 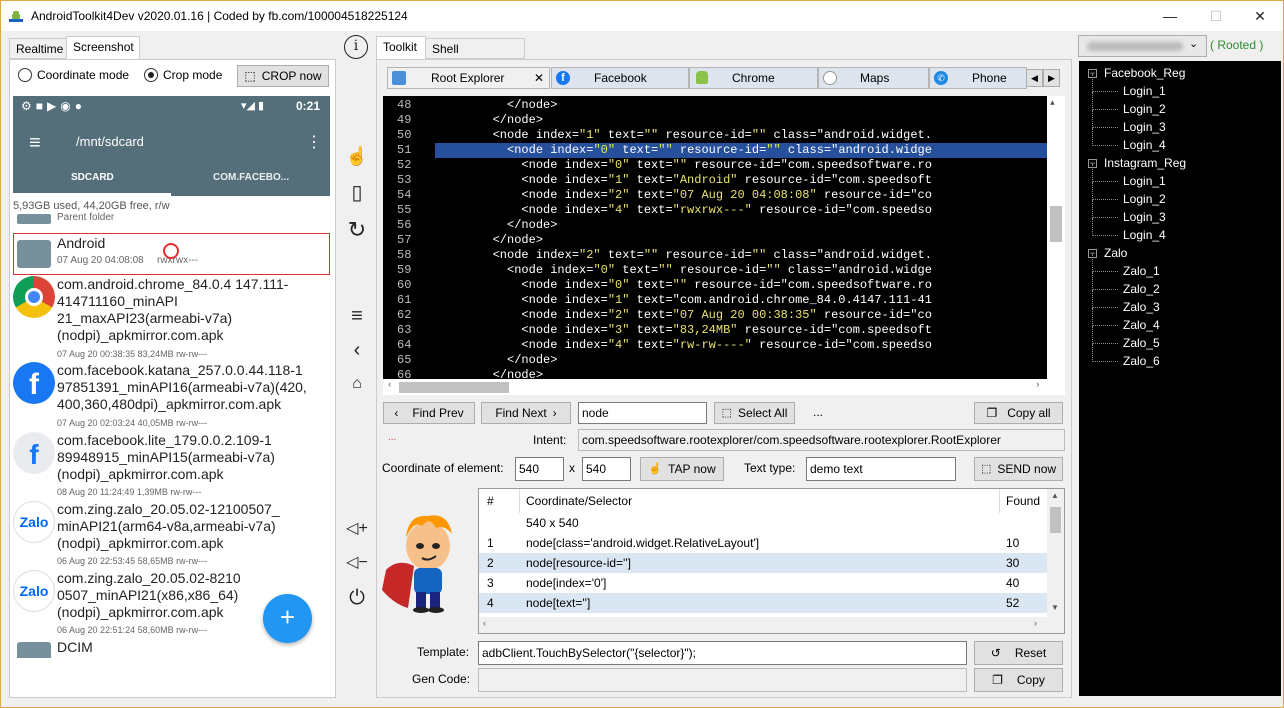 What do you see at coordinates (1141, 361) in the screenshot?
I see `tree-item: Zalo_6` at bounding box center [1141, 361].